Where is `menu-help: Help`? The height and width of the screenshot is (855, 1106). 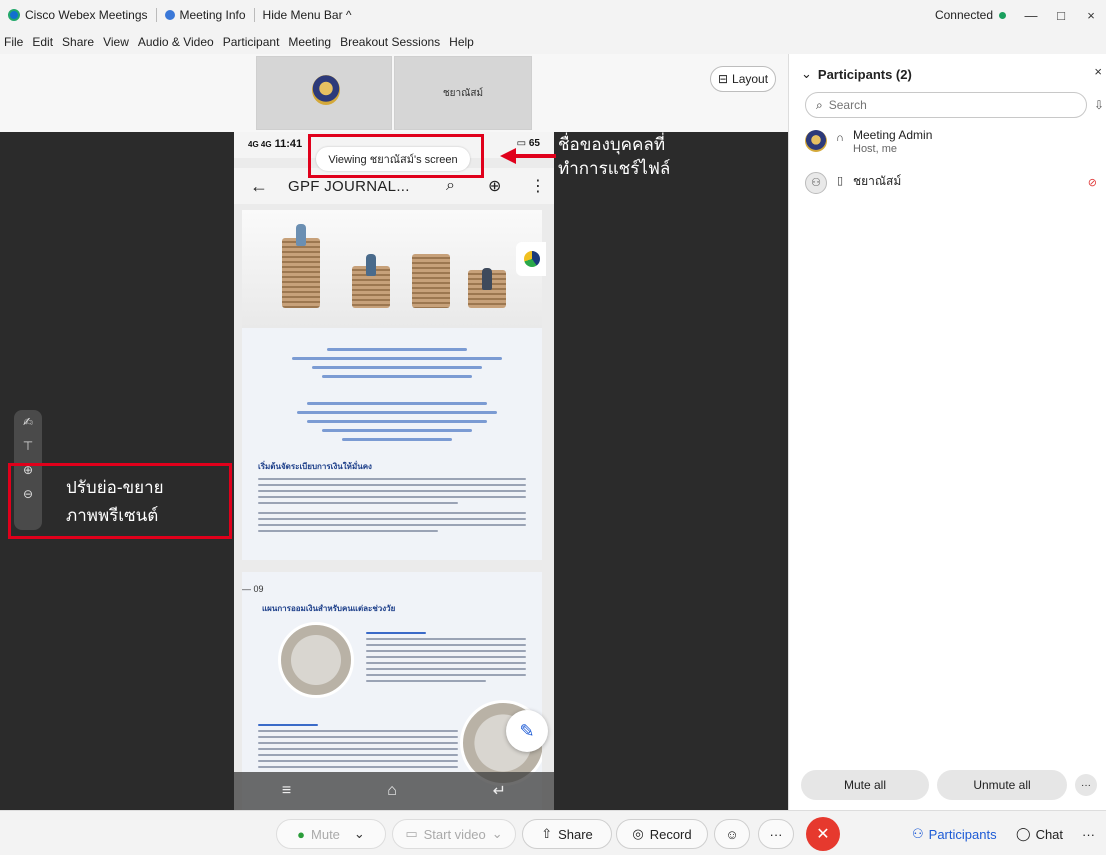
menu-help: Help is located at coordinates (461, 42).